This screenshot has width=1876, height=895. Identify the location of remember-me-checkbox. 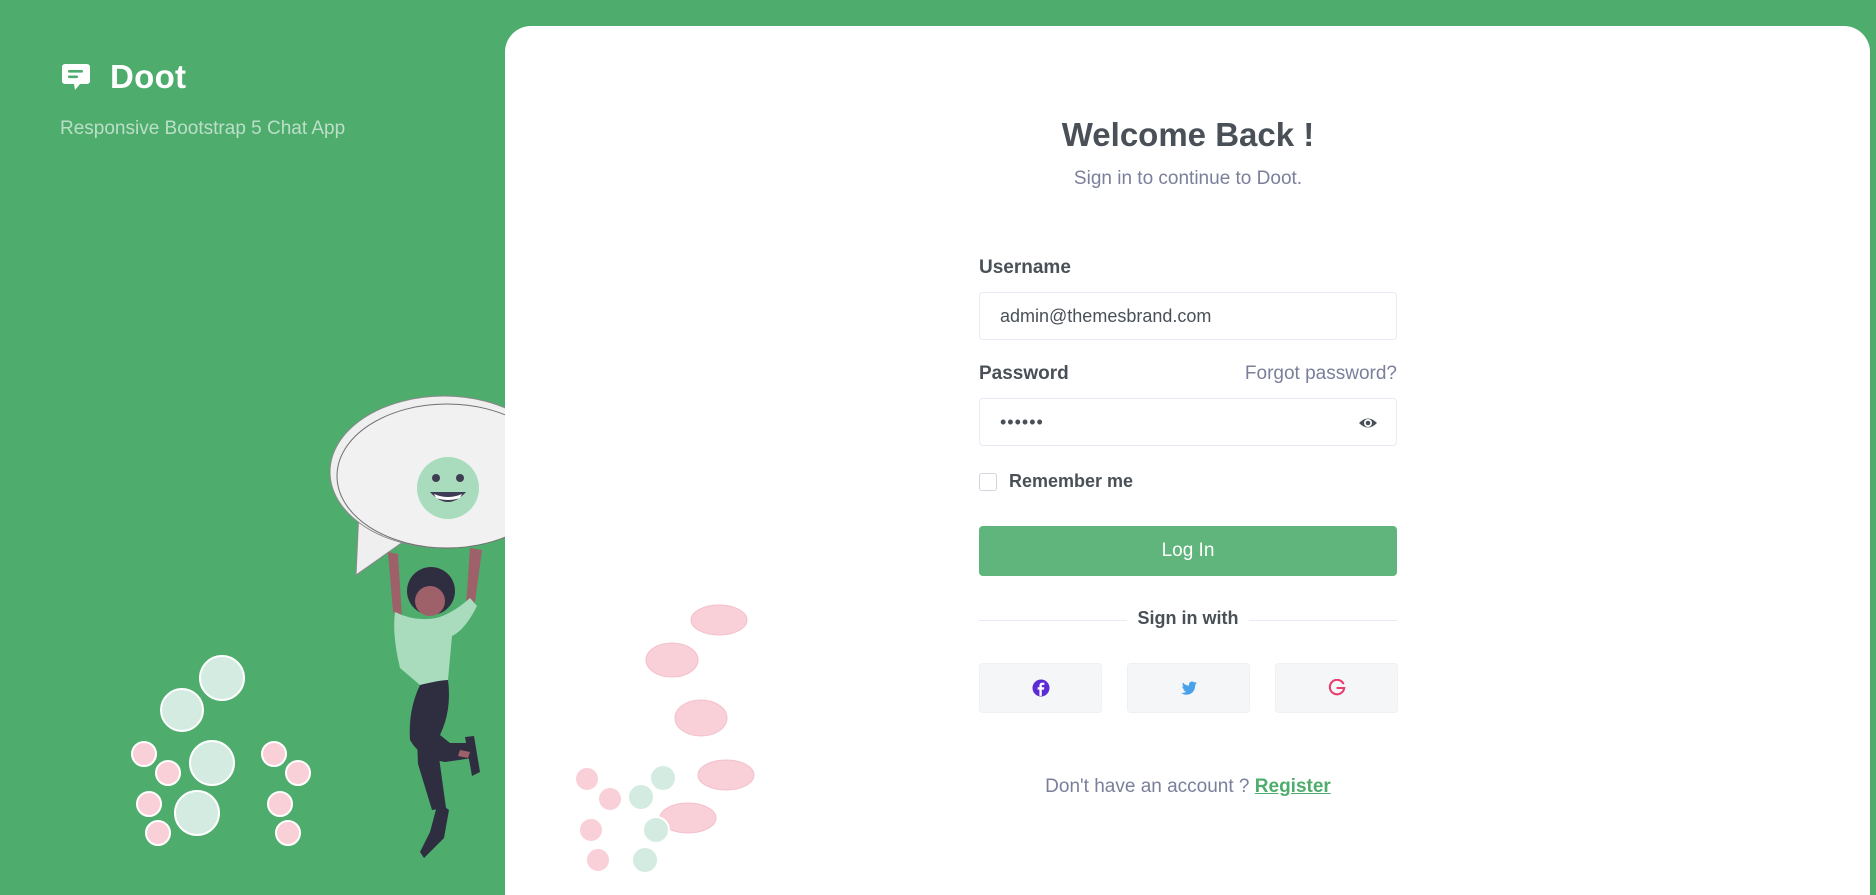
(988, 481).